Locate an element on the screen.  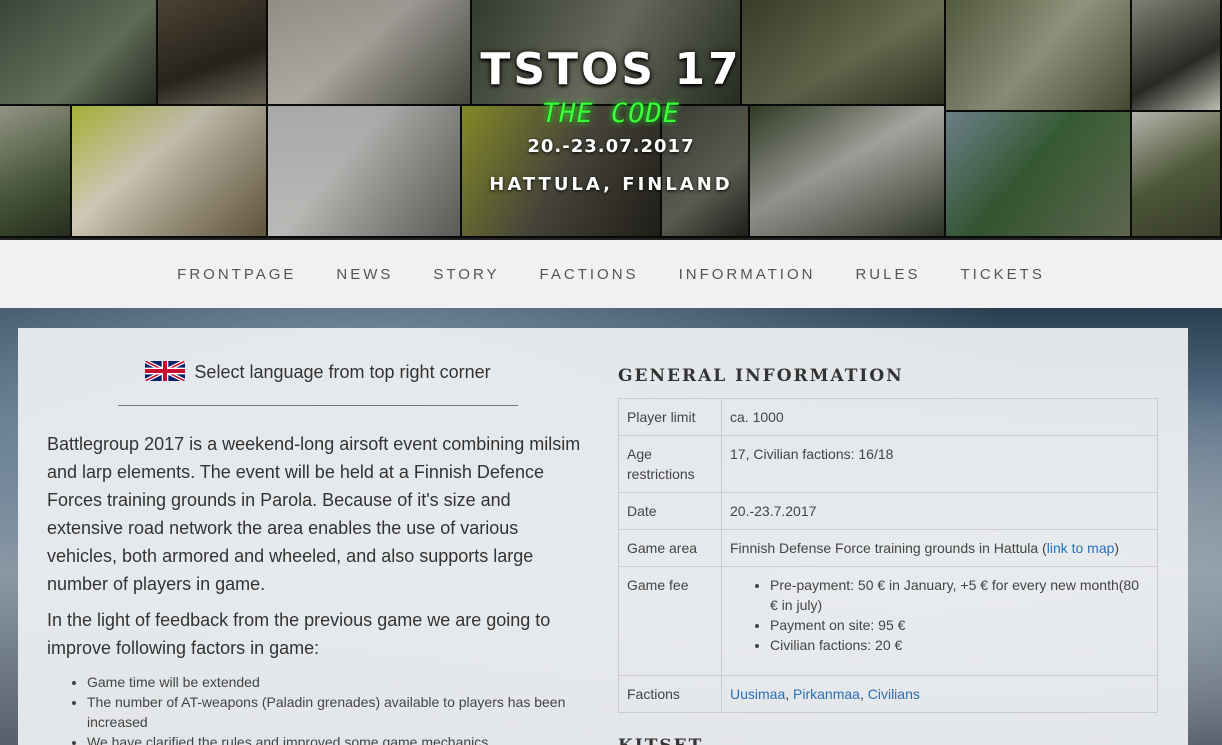
table-label: Game fee is located at coordinates (670, 621).